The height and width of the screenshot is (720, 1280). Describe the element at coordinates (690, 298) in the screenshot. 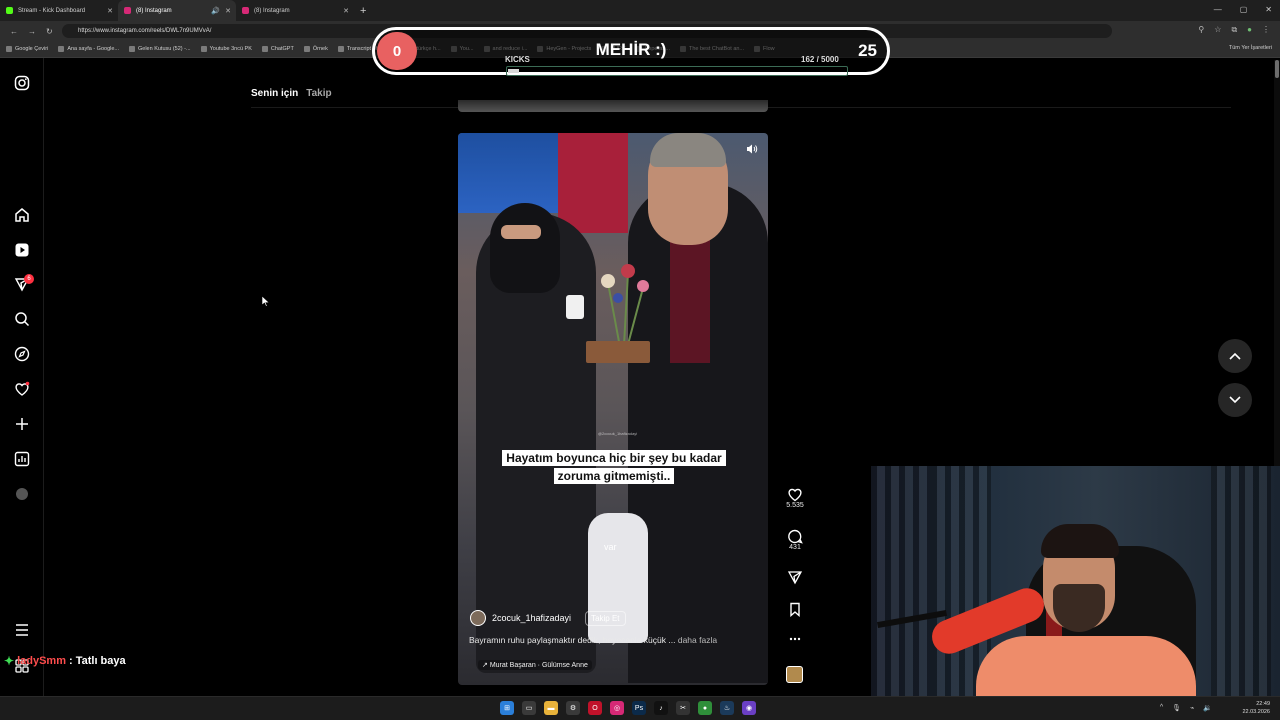

I see `man-scarf` at that location.